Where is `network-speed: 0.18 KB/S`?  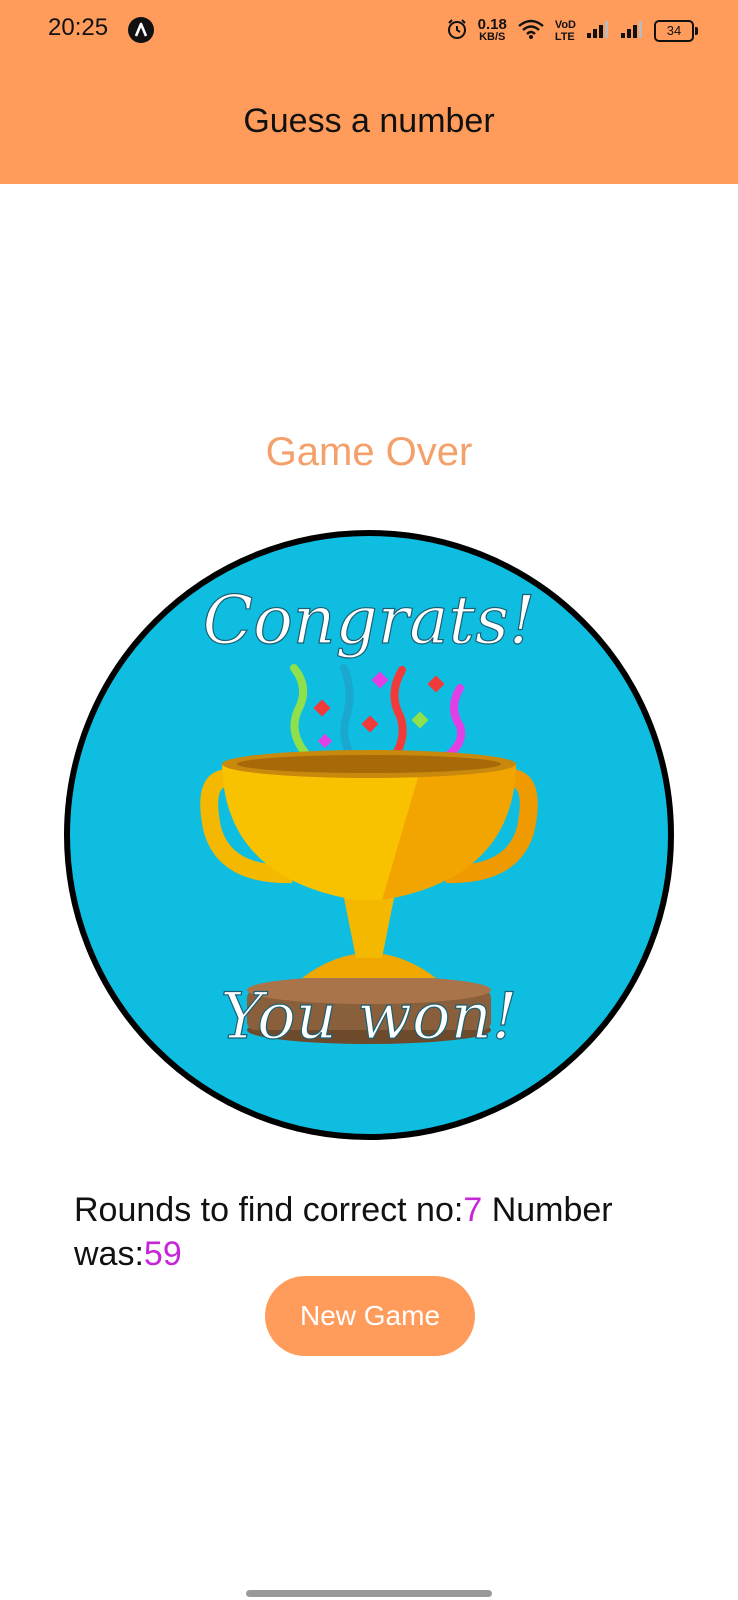
network-speed: 0.18 KB/S is located at coordinates (492, 30).